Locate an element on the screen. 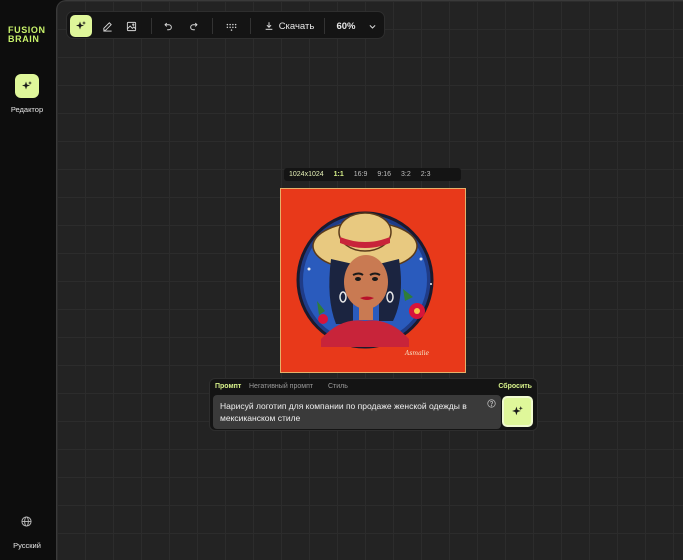  tab-style: Стиль is located at coordinates (338, 386).